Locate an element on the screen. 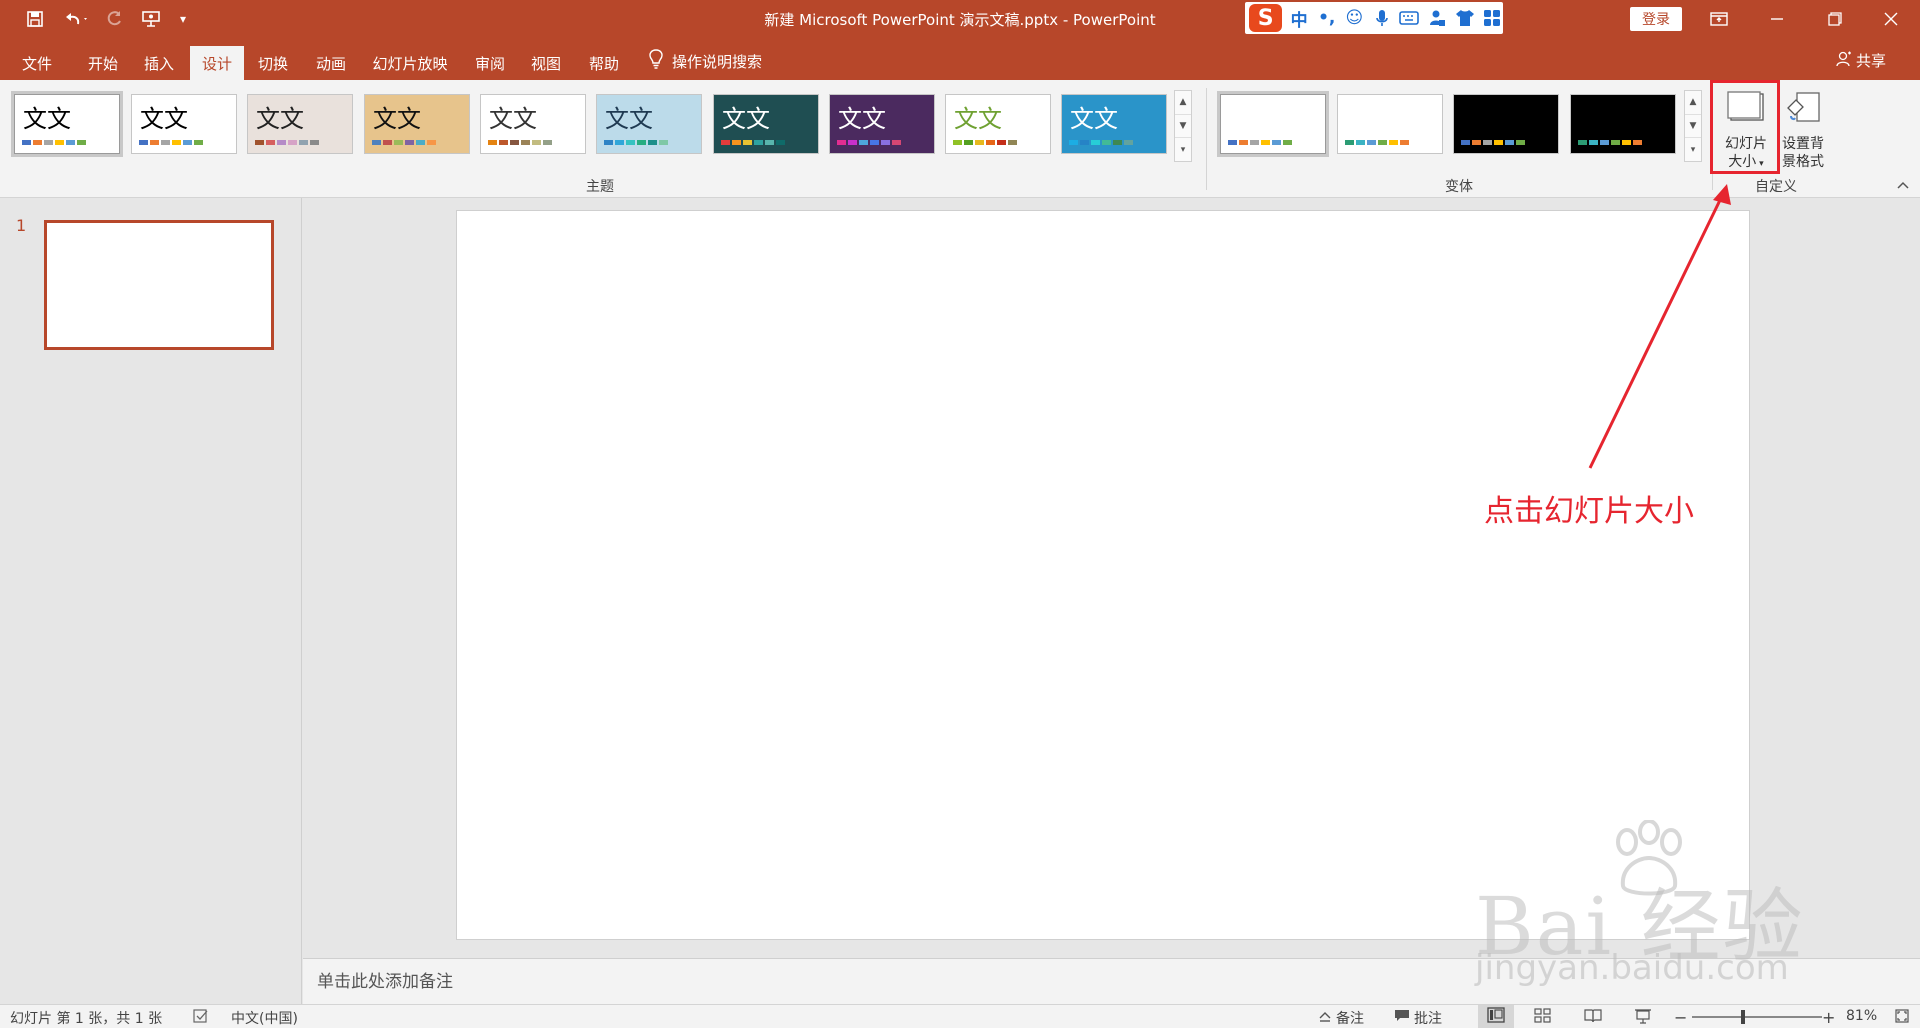  sogou-logo-icon: S is located at coordinates (1266, 18).